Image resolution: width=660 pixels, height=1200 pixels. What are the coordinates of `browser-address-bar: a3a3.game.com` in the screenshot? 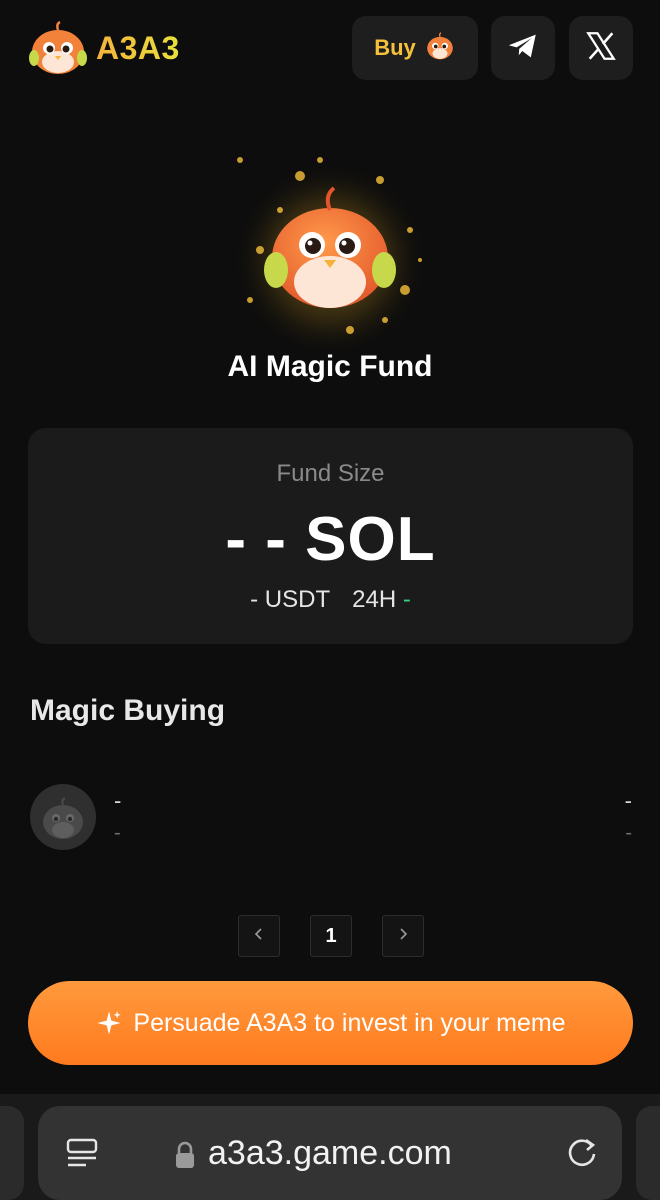 It's located at (330, 1147).